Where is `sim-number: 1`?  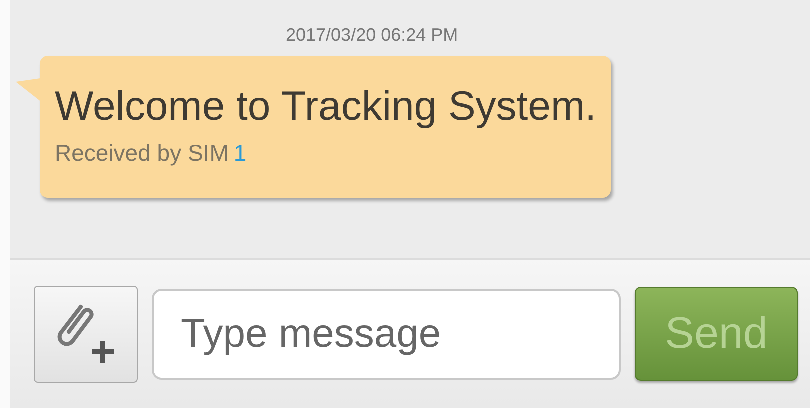 sim-number: 1 is located at coordinates (240, 153).